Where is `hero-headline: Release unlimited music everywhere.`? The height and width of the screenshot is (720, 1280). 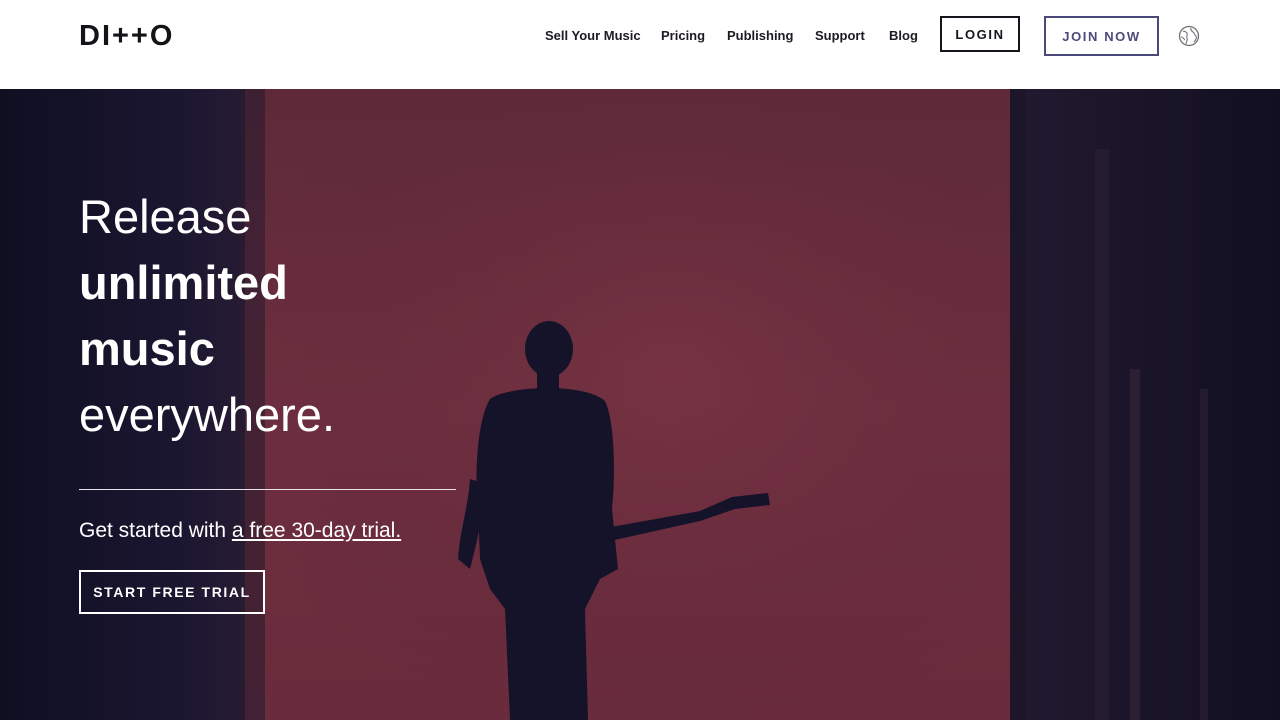
hero-headline: Release unlimited music everywhere. is located at coordinates (207, 316).